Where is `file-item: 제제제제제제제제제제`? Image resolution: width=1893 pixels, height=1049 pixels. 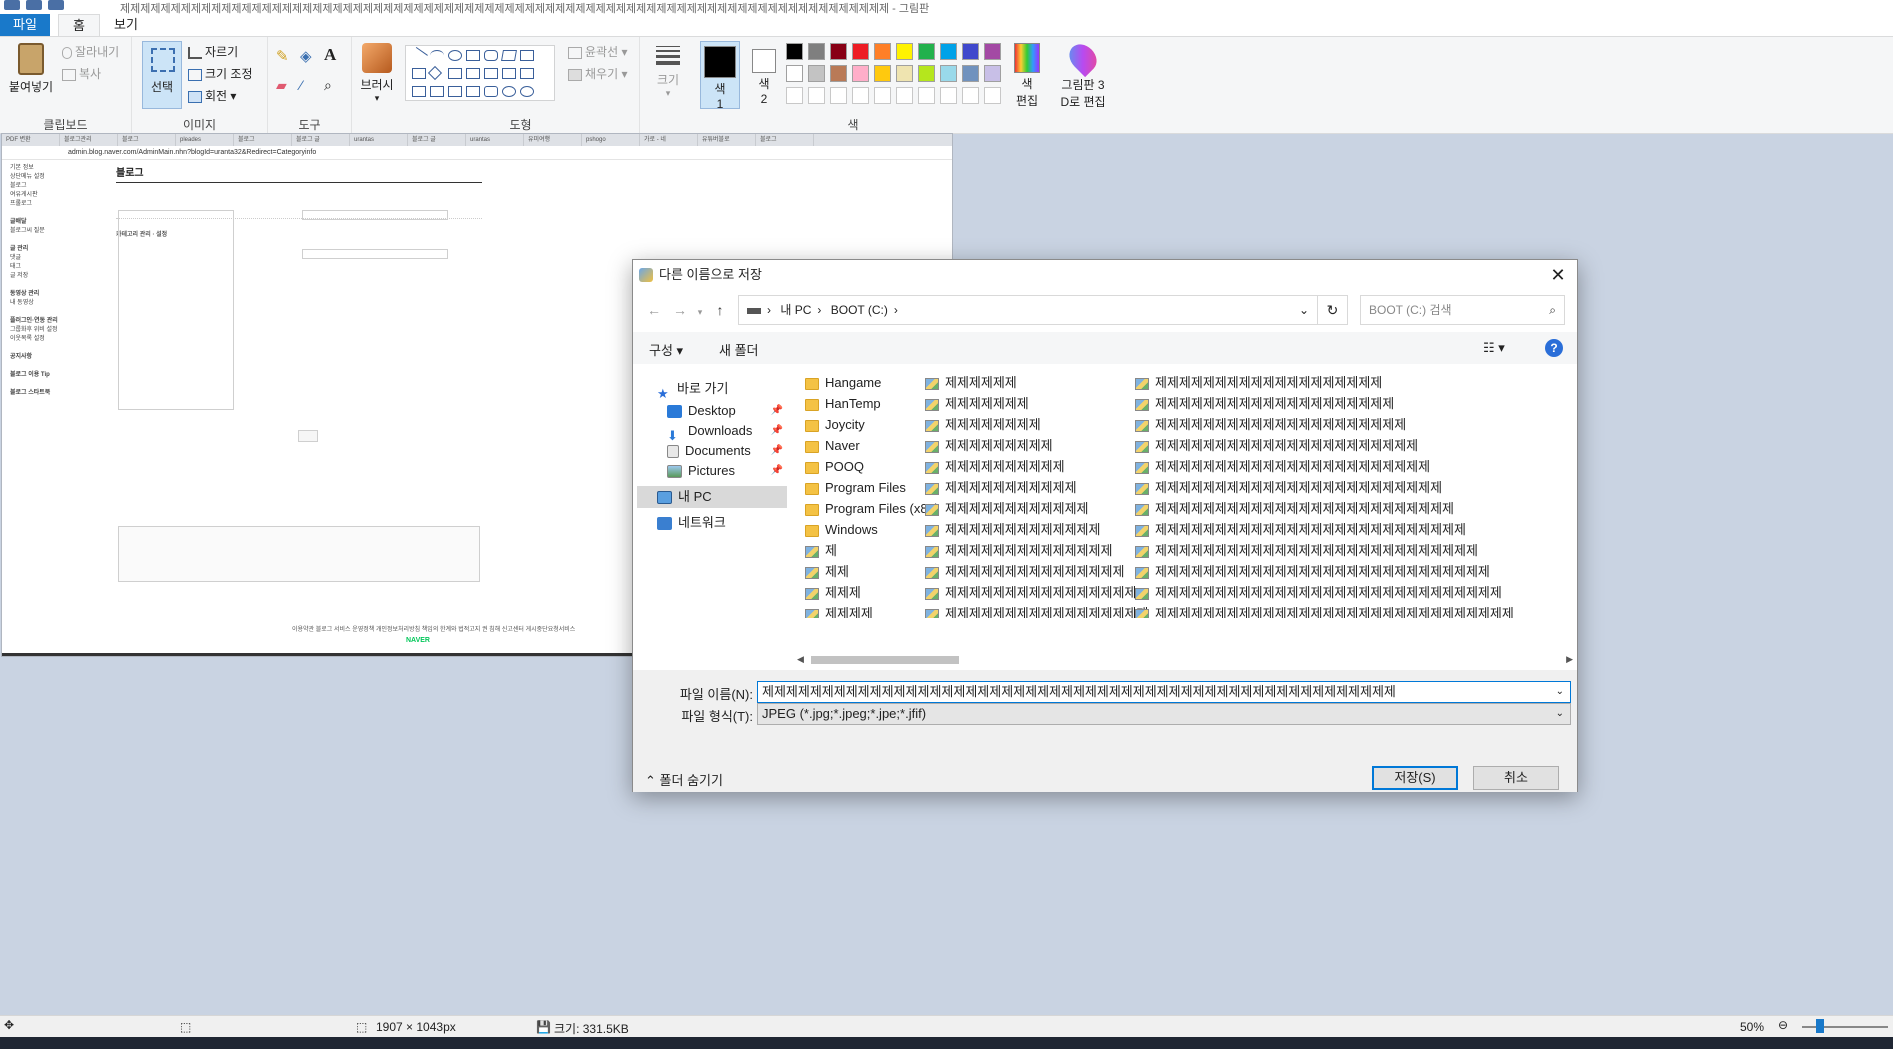 file-item: 제제제제제제제제제제 is located at coordinates (1042, 466).